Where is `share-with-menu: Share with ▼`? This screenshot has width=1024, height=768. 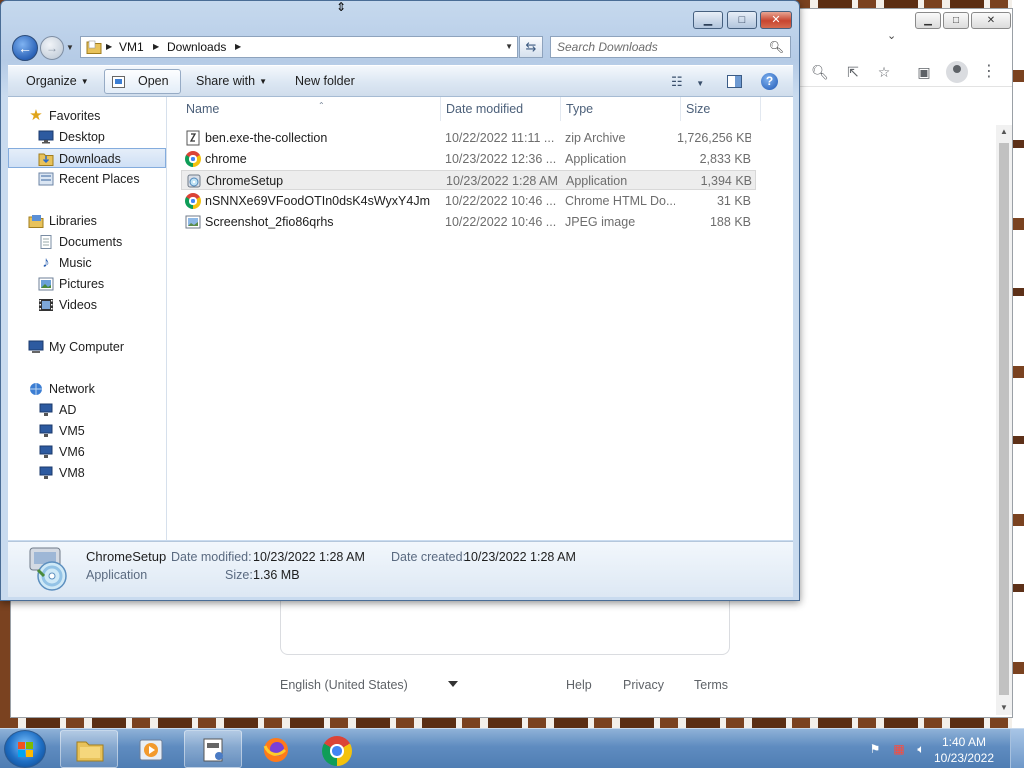 share-with-menu: Share with ▼ is located at coordinates (231, 81).